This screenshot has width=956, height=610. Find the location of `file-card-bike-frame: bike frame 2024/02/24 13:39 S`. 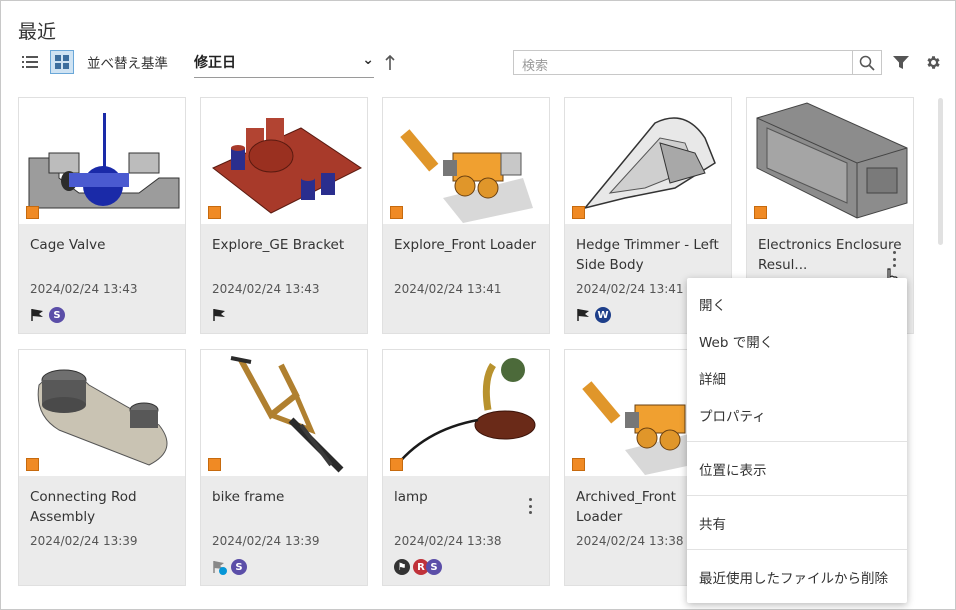

file-card-bike-frame: bike frame 2024/02/24 13:39 S is located at coordinates (284, 467).